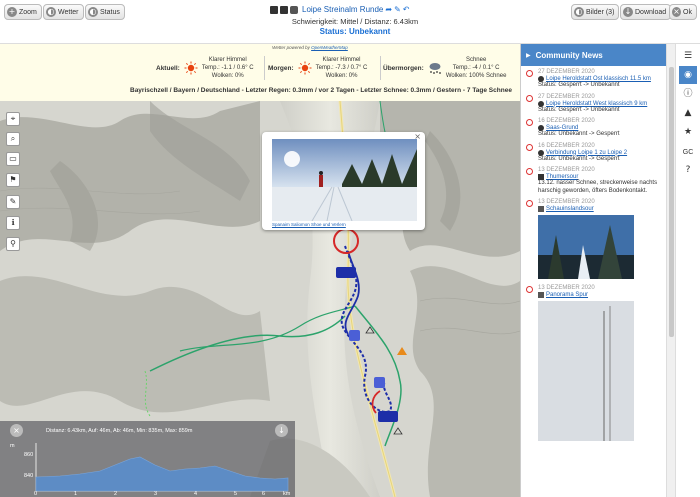  What do you see at coordinates (309, 224) in the screenshot?
I see `photo-caption: Spanaim Saliomon Shoe und Verlern` at bounding box center [309, 224].